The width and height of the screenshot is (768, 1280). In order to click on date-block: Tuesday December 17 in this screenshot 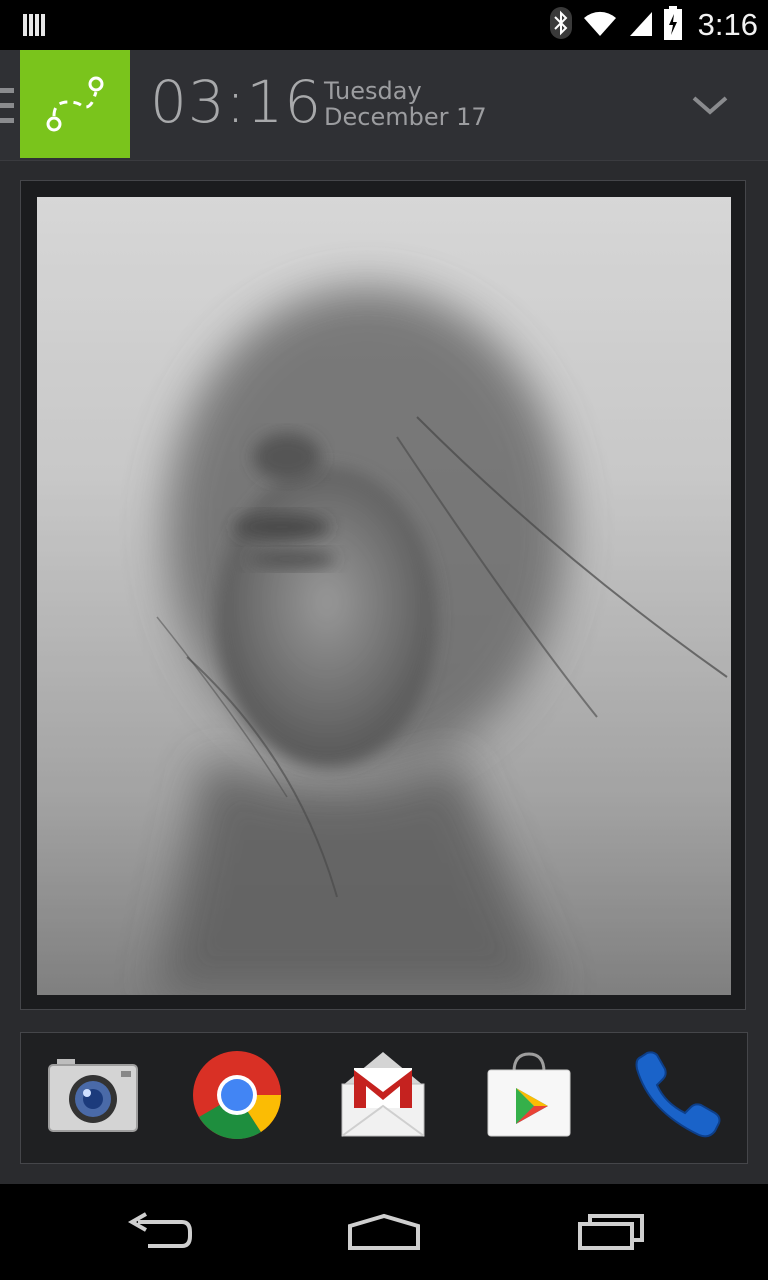, I will do `click(405, 104)`.